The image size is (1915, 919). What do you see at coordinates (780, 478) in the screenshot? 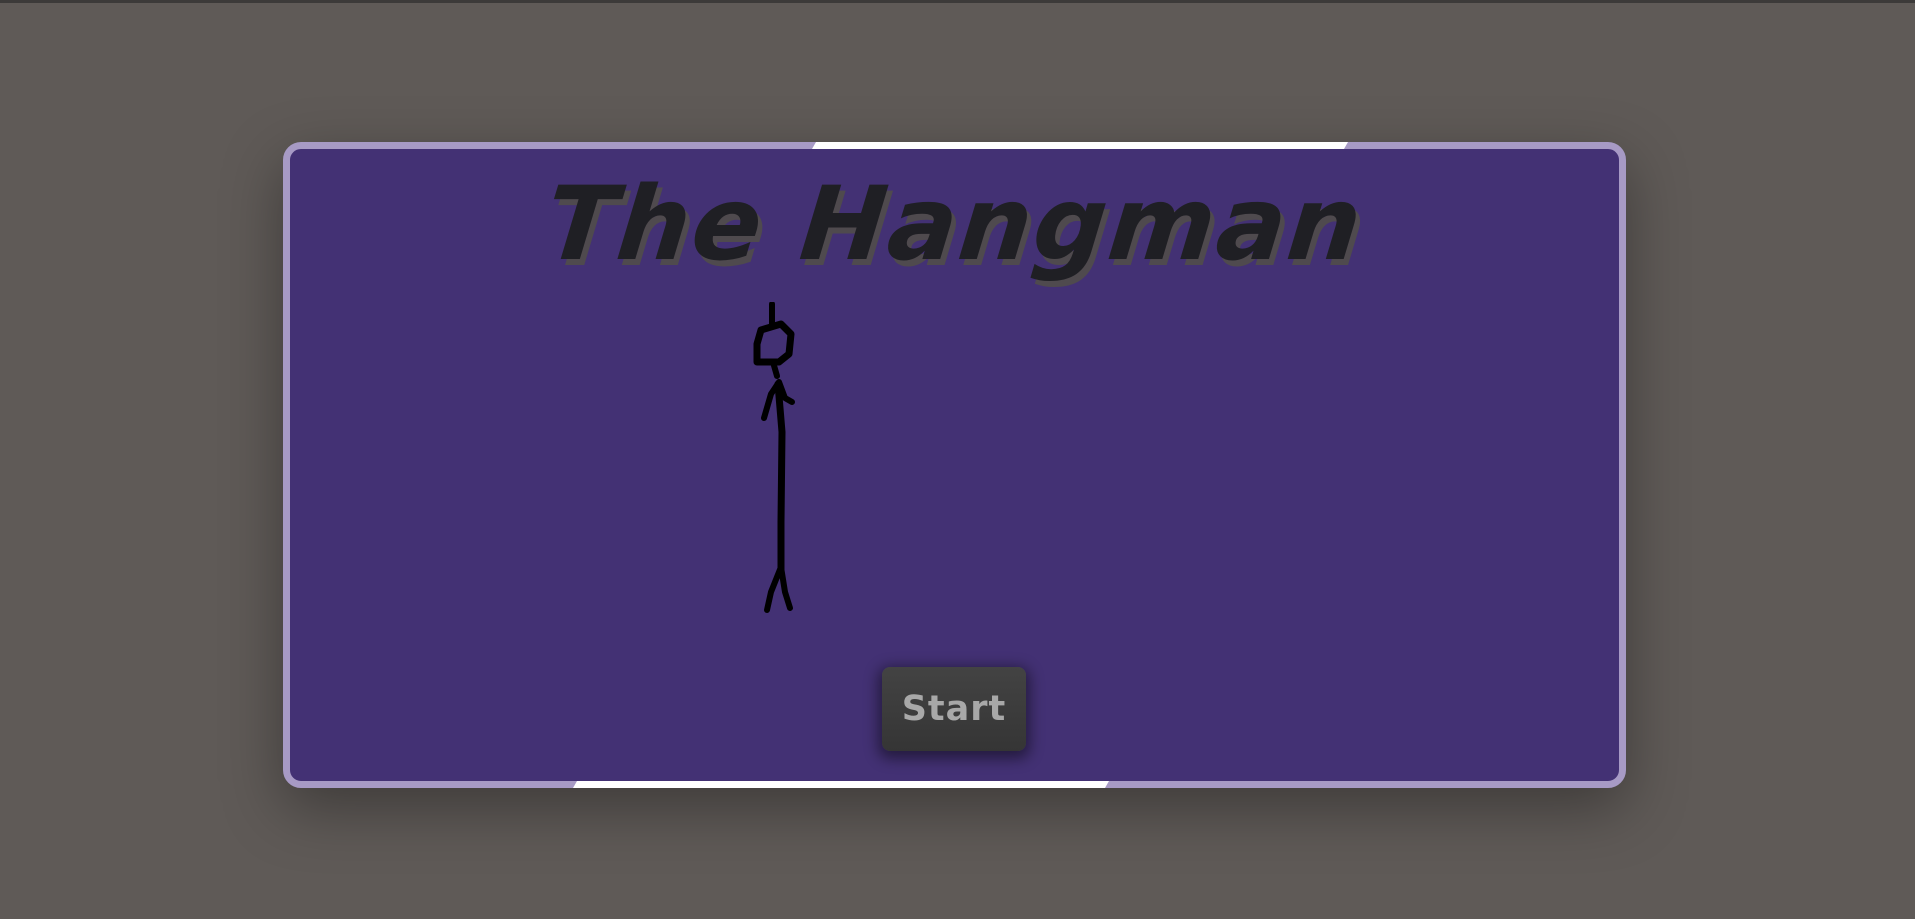
I see `body-icon` at bounding box center [780, 478].